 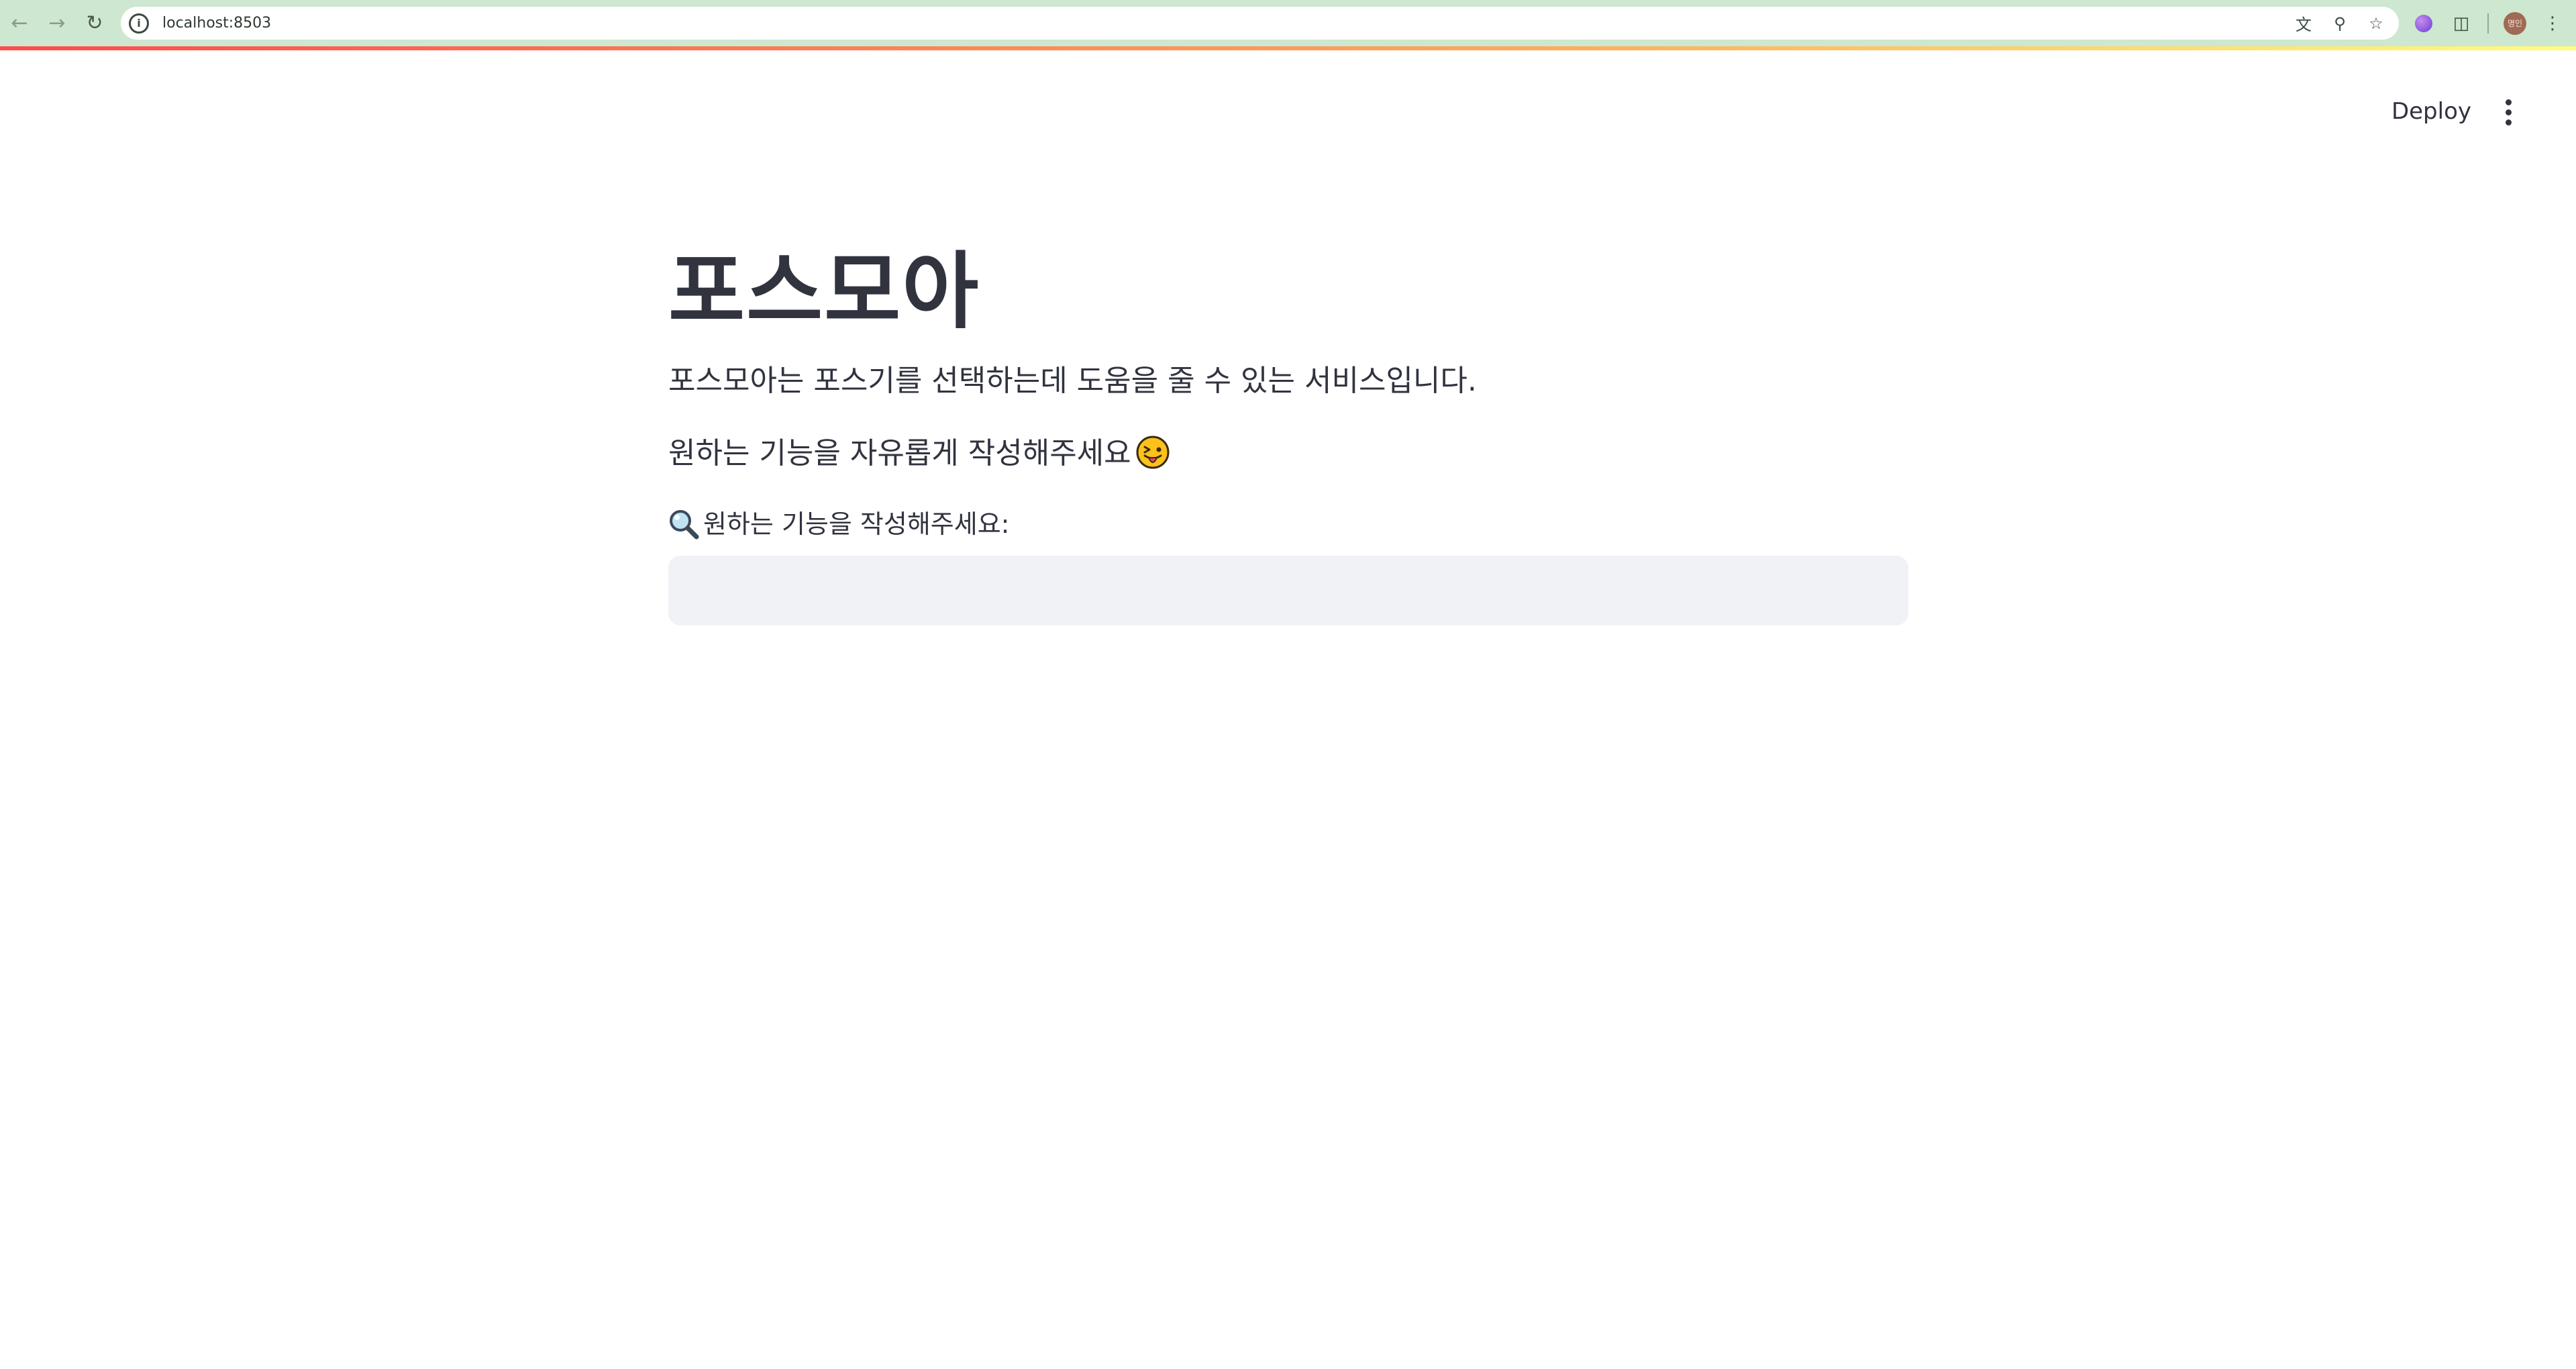 I want to click on browser-nav: ← → ↻, so click(x=56, y=23).